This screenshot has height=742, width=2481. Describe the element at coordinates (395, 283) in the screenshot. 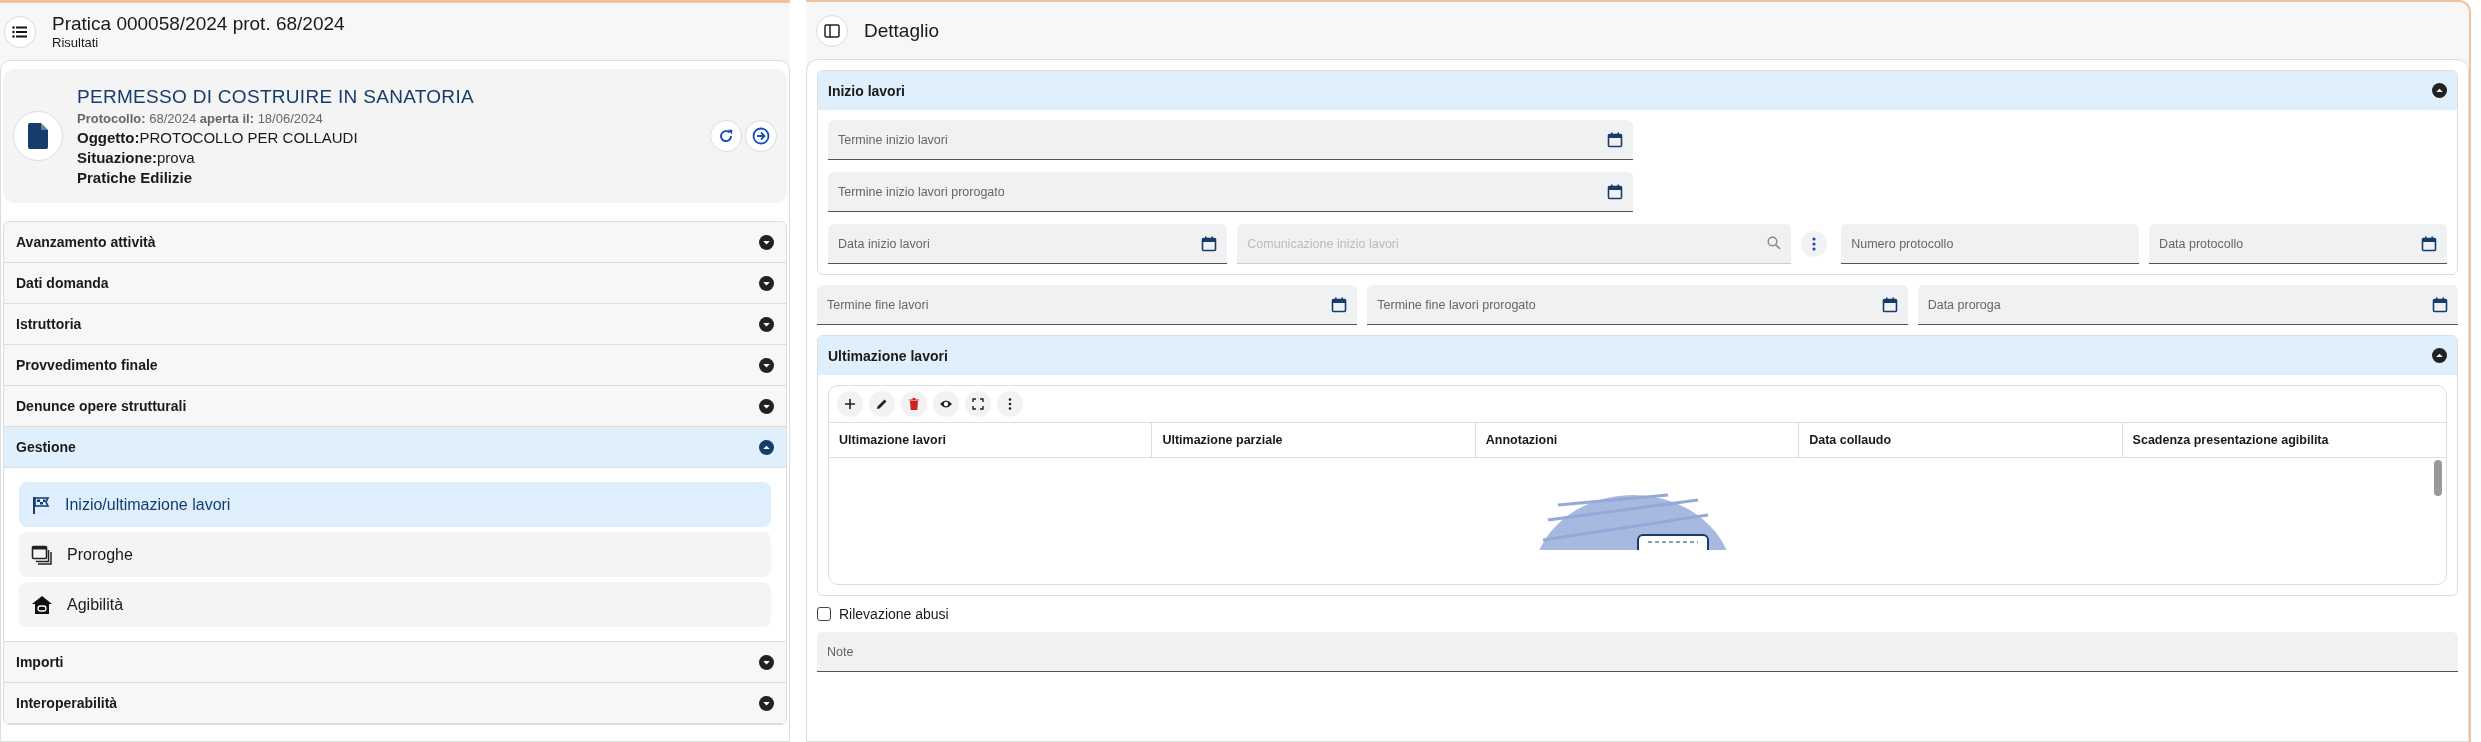

I see `section-header: Dati domanda` at that location.